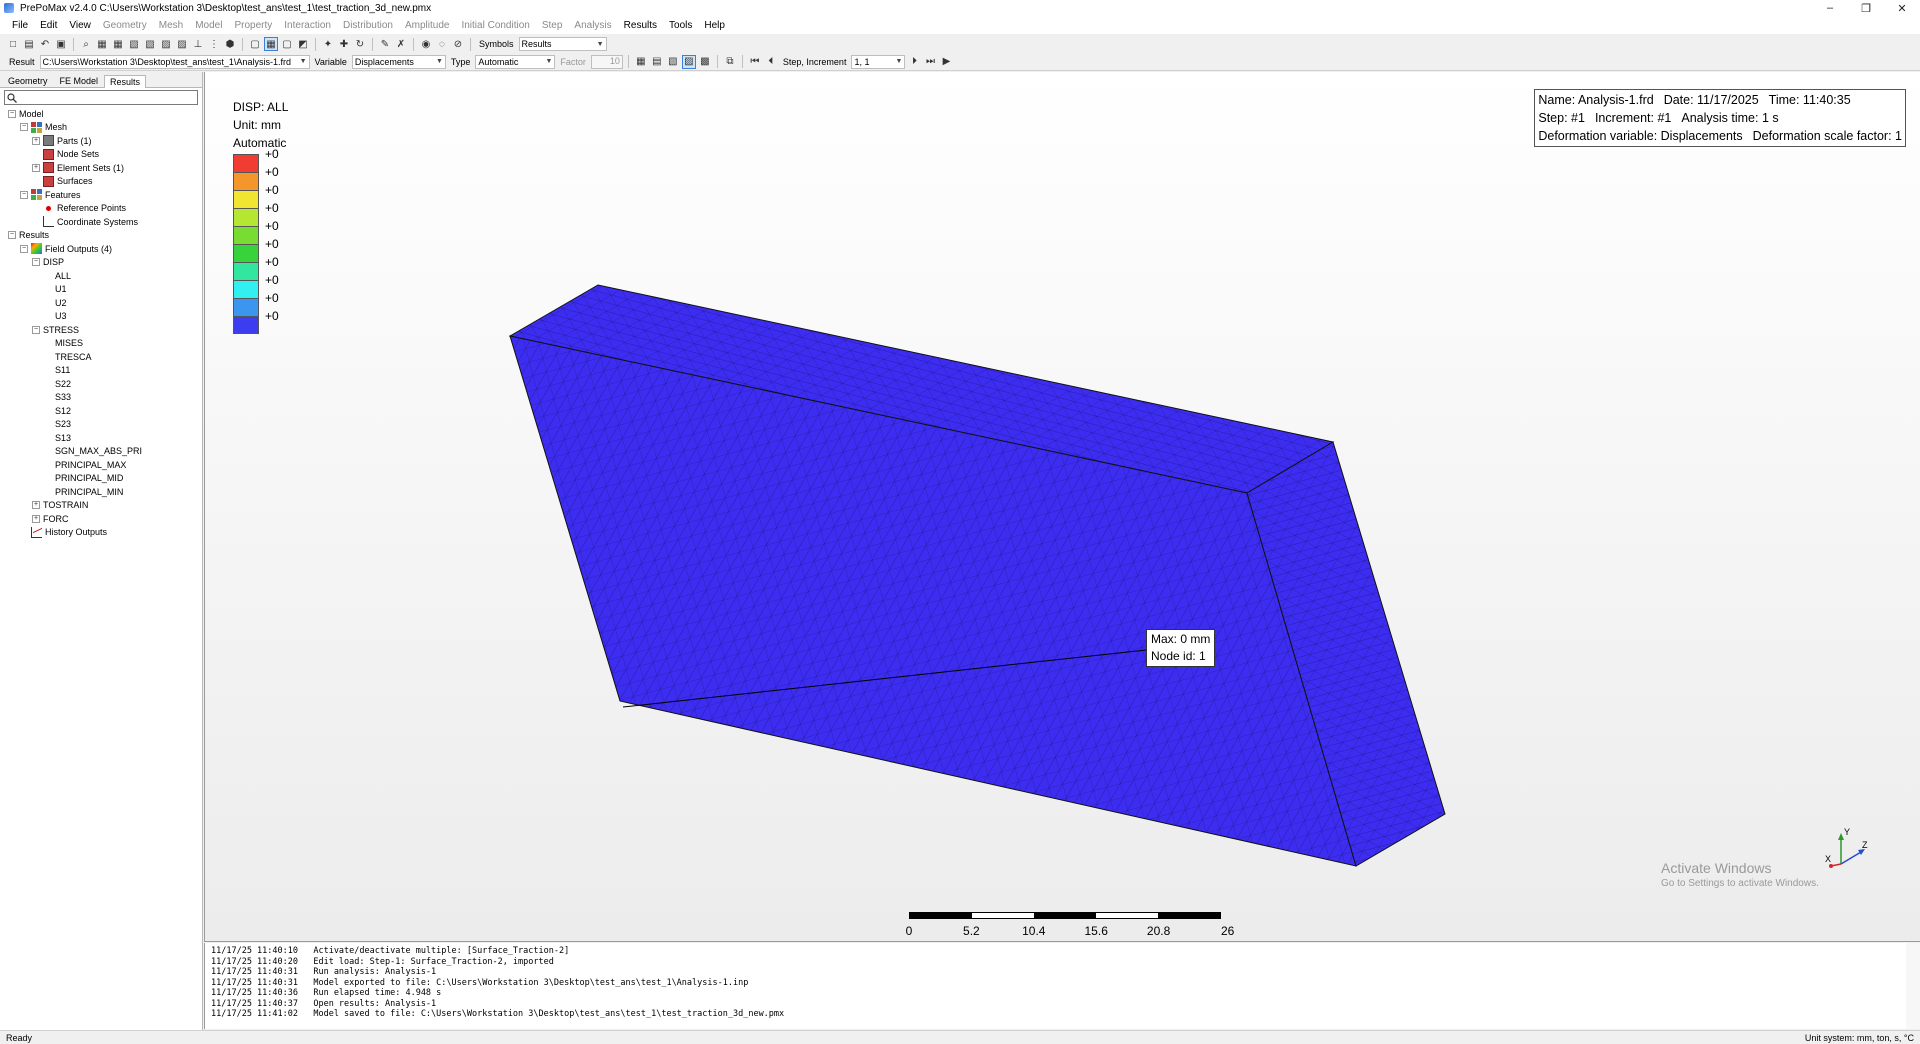 The height and width of the screenshot is (1044, 1920). What do you see at coordinates (714, 25) in the screenshot?
I see `menu-help: Help` at bounding box center [714, 25].